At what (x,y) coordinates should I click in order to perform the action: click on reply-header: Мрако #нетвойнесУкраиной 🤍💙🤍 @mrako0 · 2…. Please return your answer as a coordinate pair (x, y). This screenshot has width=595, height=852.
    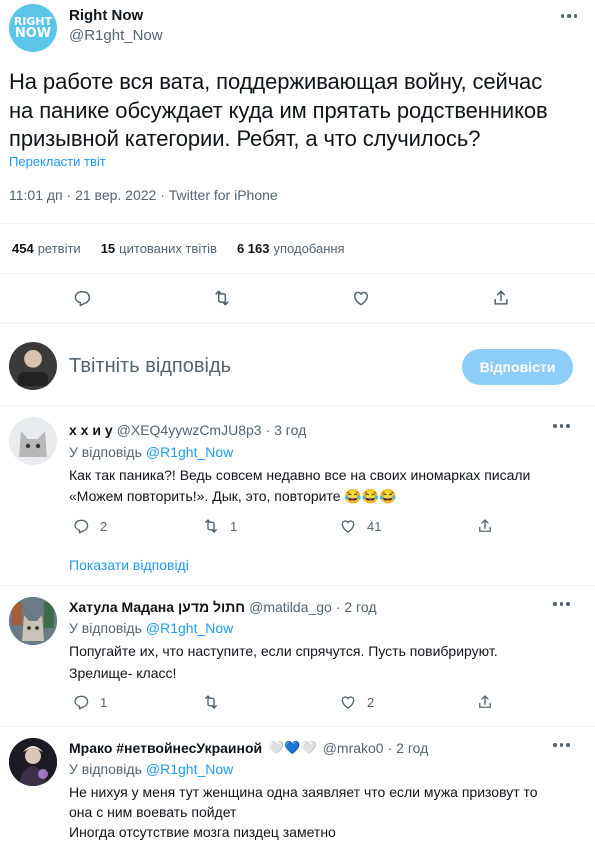
    Looking at the image, I should click on (248, 748).